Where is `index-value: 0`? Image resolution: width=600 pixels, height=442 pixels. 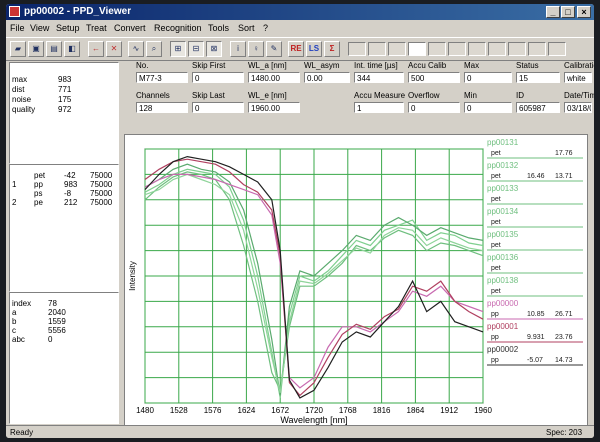
index-value: 0 is located at coordinates (50, 339).